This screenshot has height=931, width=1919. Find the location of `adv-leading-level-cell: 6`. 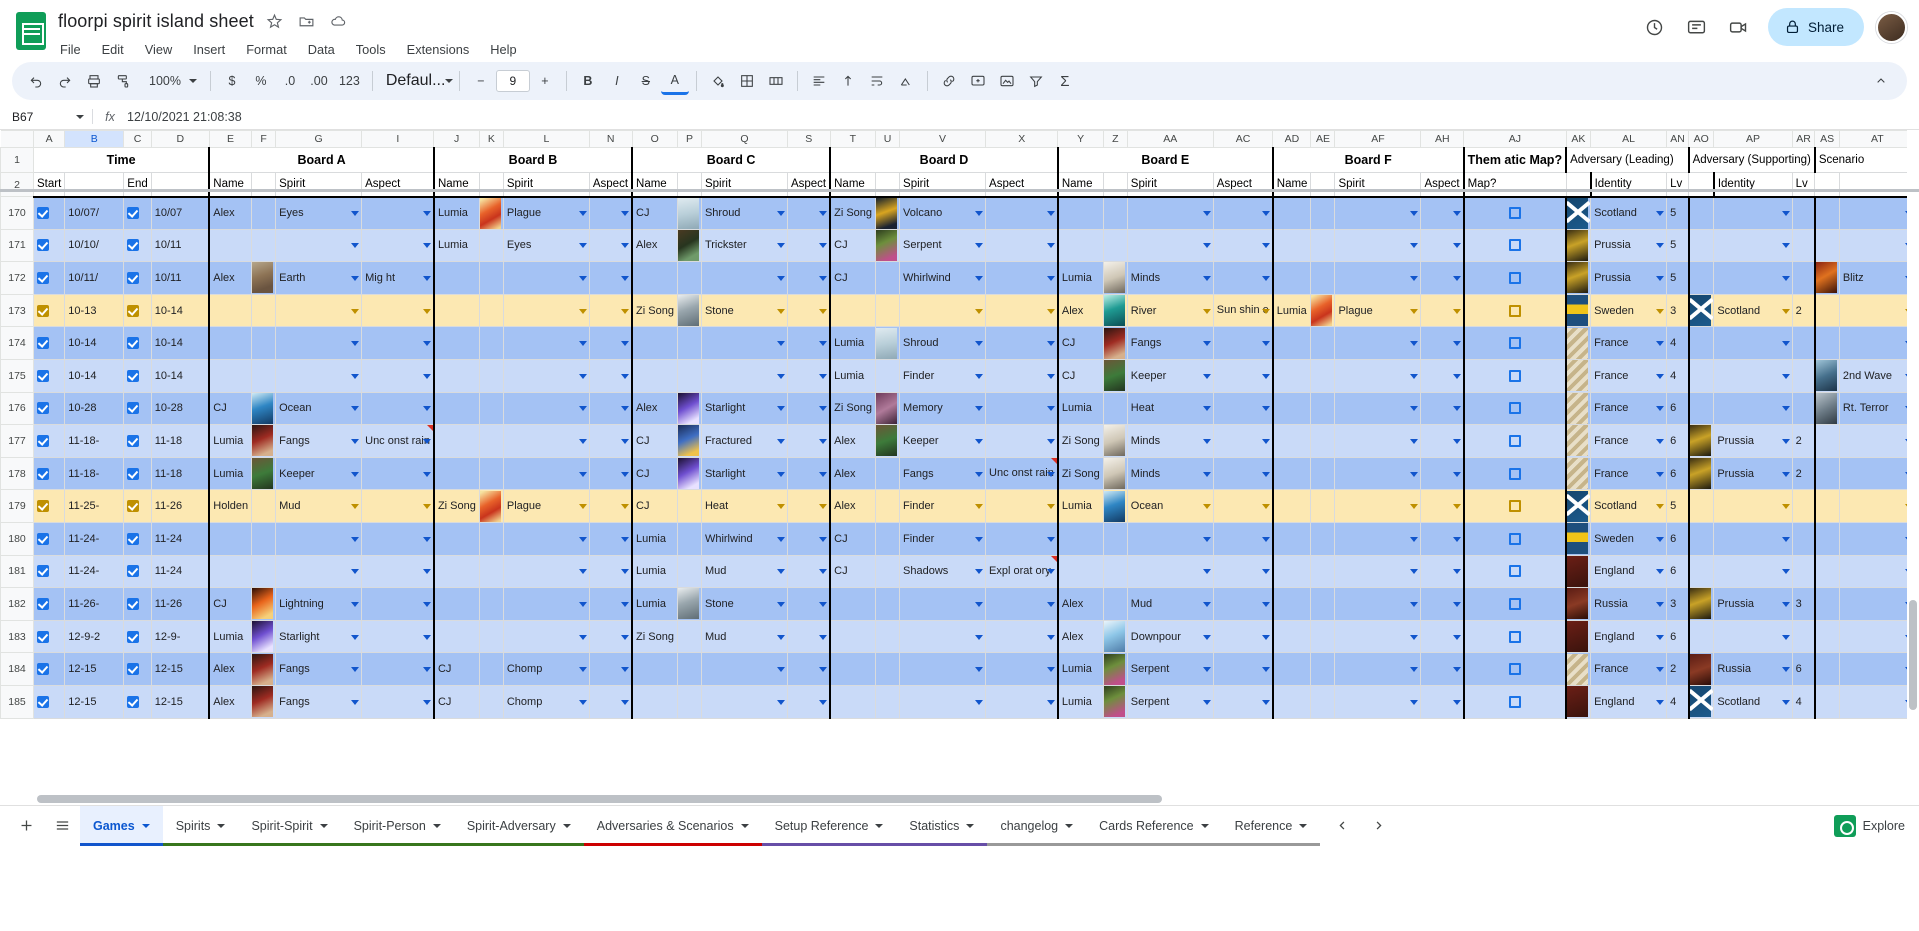

adv-leading-level-cell: 6 is located at coordinates (1678, 538).